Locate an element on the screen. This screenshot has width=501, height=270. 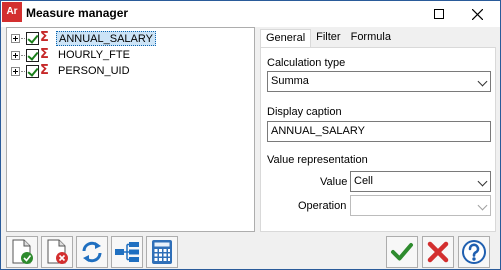
tree-item-person-uid: Σ PERSON_UID is located at coordinates (71, 71).